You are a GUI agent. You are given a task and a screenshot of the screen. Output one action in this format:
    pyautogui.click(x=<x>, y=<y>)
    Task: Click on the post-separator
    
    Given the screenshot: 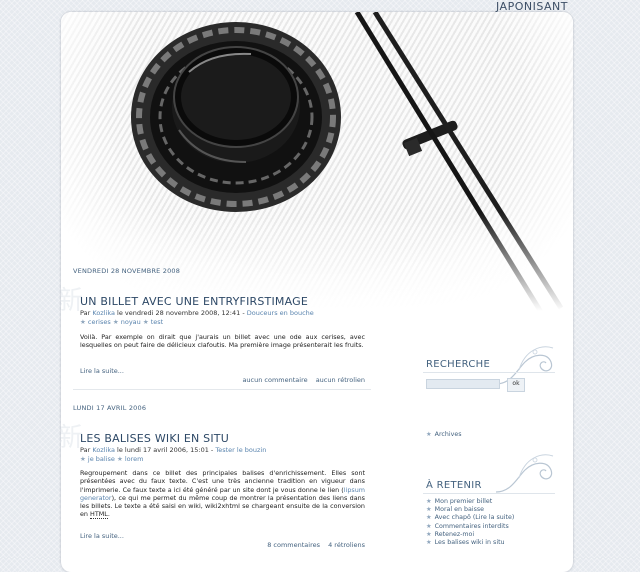 What is the action you would take?
    pyautogui.click(x=222, y=389)
    